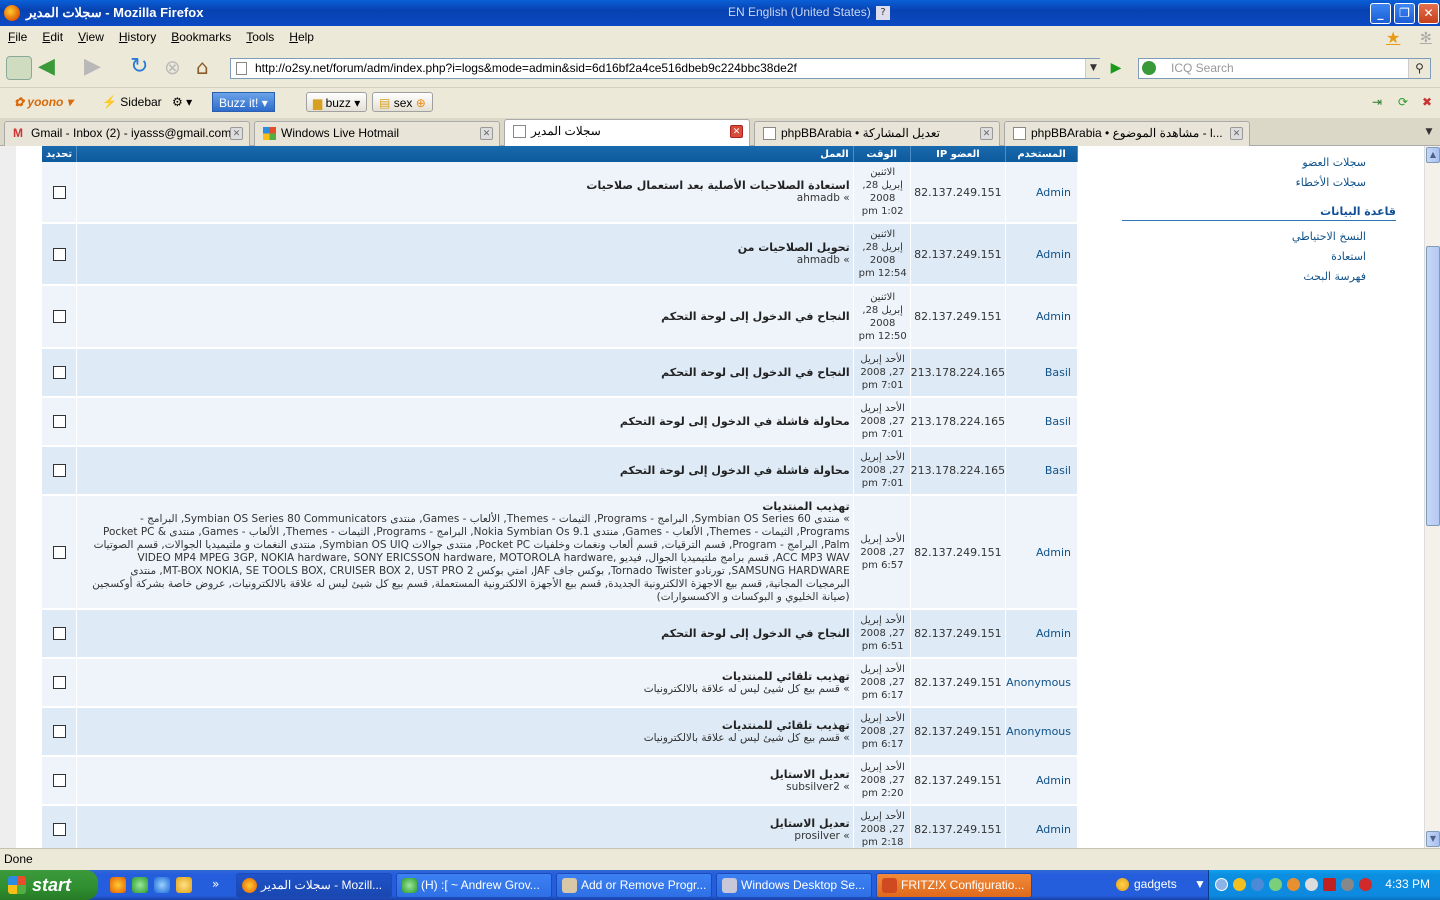 Image resolution: width=1440 pixels, height=900 pixels. I want to click on close-window-button: ✕, so click(1428, 13).